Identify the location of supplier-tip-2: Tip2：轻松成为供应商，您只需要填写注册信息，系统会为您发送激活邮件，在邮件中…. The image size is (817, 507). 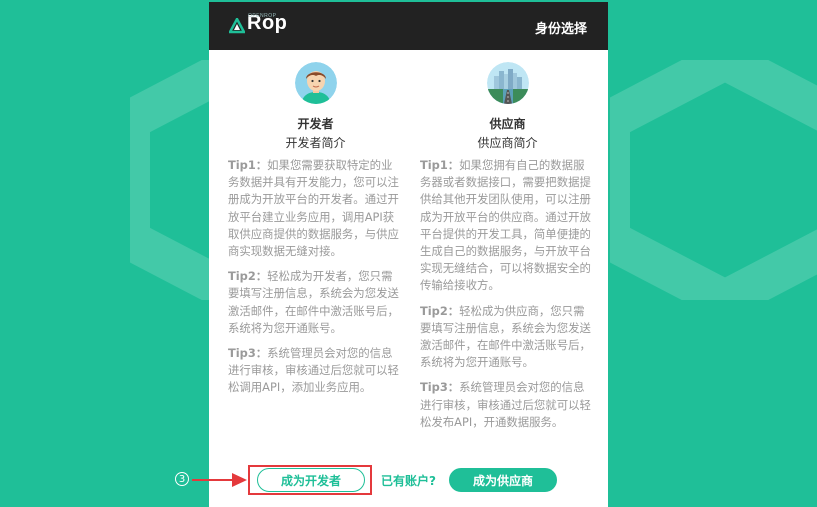
(507, 337).